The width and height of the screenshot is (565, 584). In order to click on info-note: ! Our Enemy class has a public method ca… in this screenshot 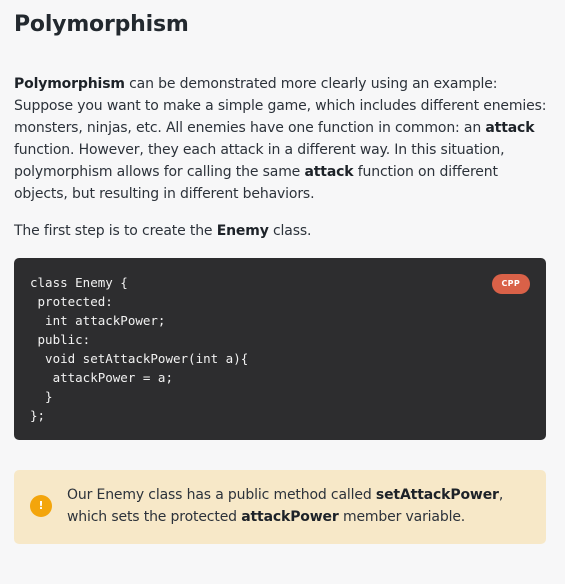, I will do `click(280, 507)`.